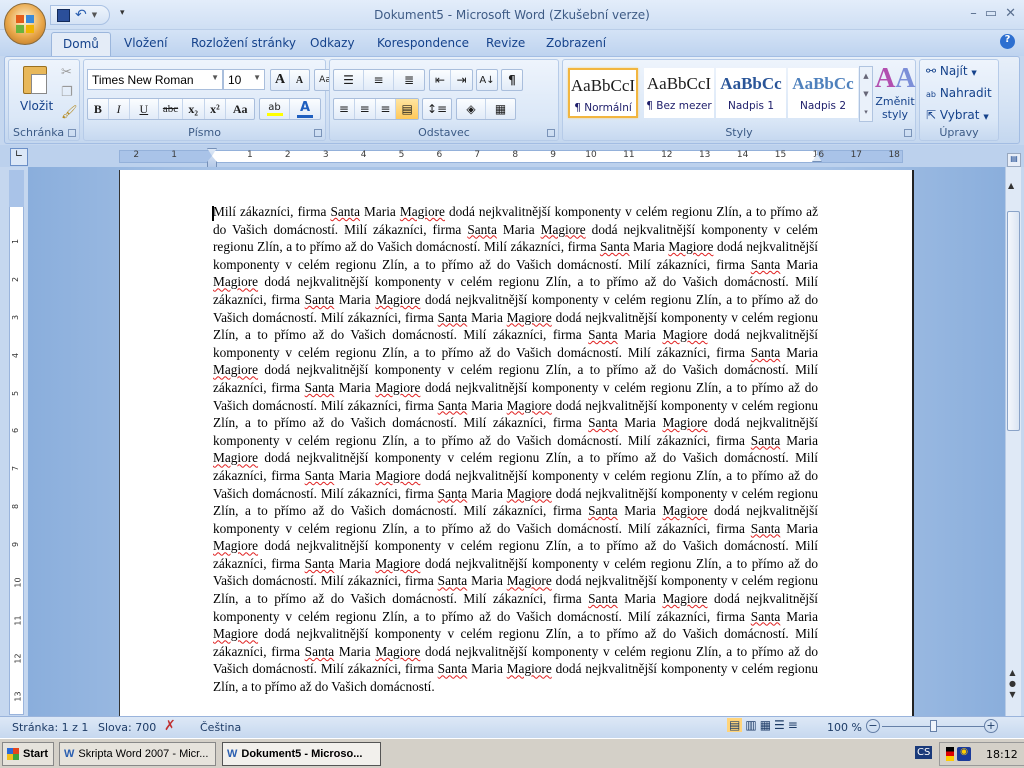 The width and height of the screenshot is (1024, 768). I want to click on web-layout-icon: ▦, so click(765, 725).